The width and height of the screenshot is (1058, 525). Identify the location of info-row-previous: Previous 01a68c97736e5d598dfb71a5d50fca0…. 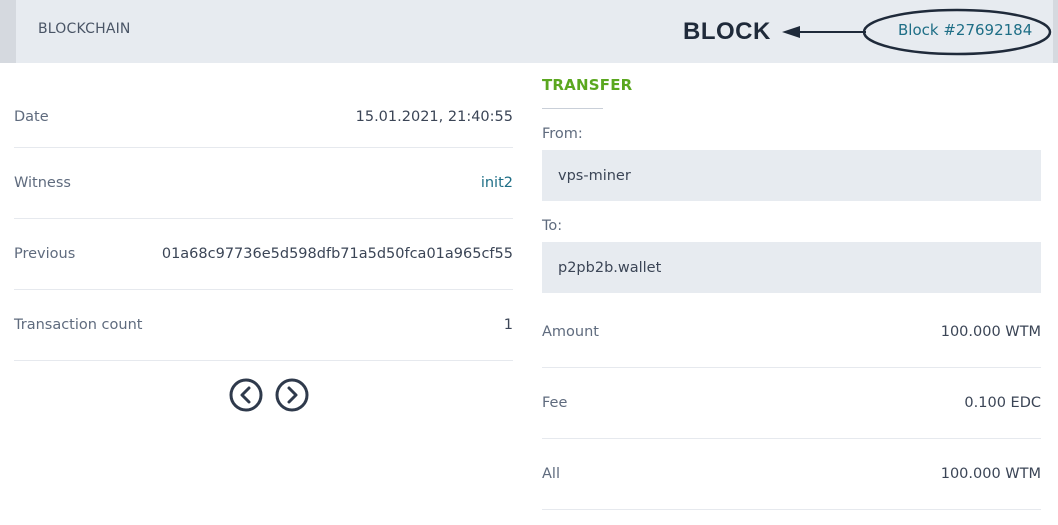
(263, 254).